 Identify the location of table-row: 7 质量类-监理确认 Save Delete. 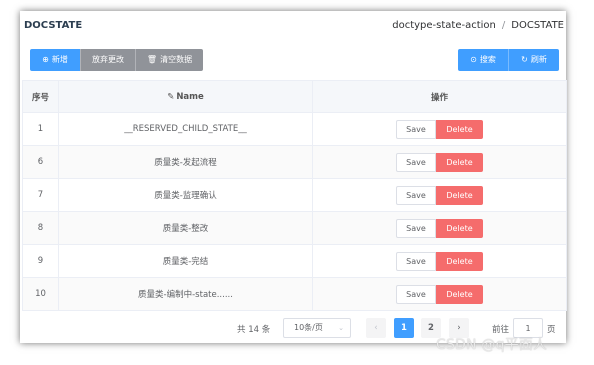
(294, 195).